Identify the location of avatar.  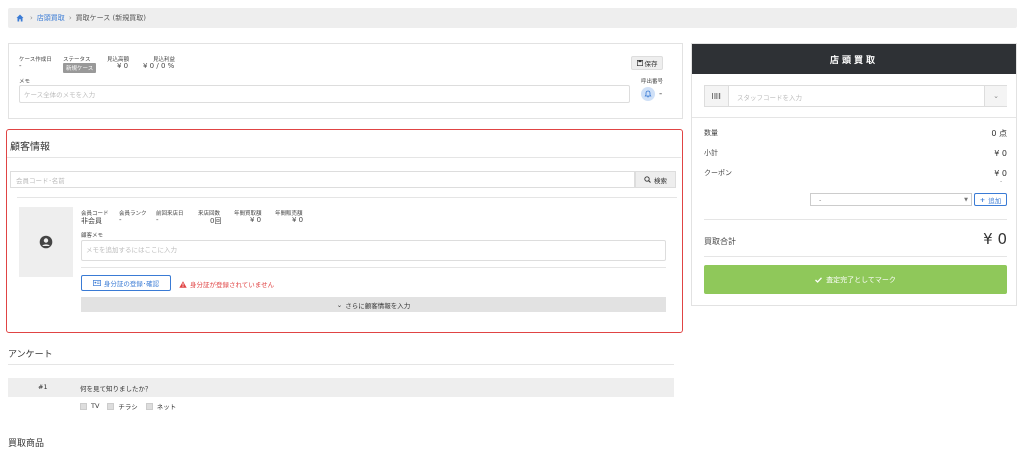
(46, 242).